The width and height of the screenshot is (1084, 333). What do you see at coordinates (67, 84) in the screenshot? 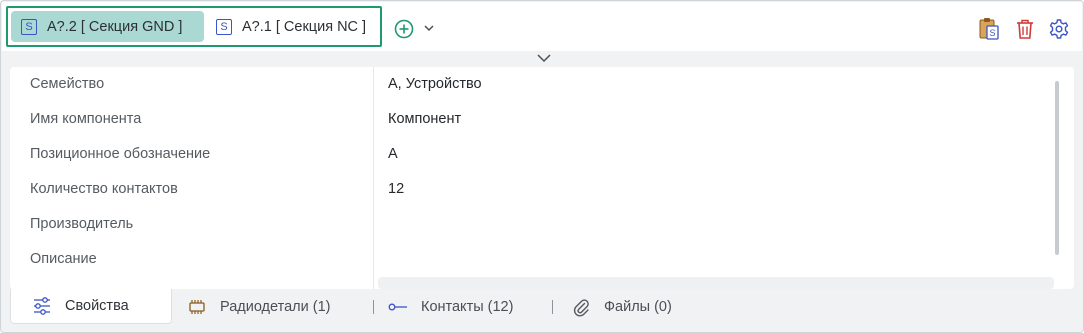
I see `property-name: Семейство` at bounding box center [67, 84].